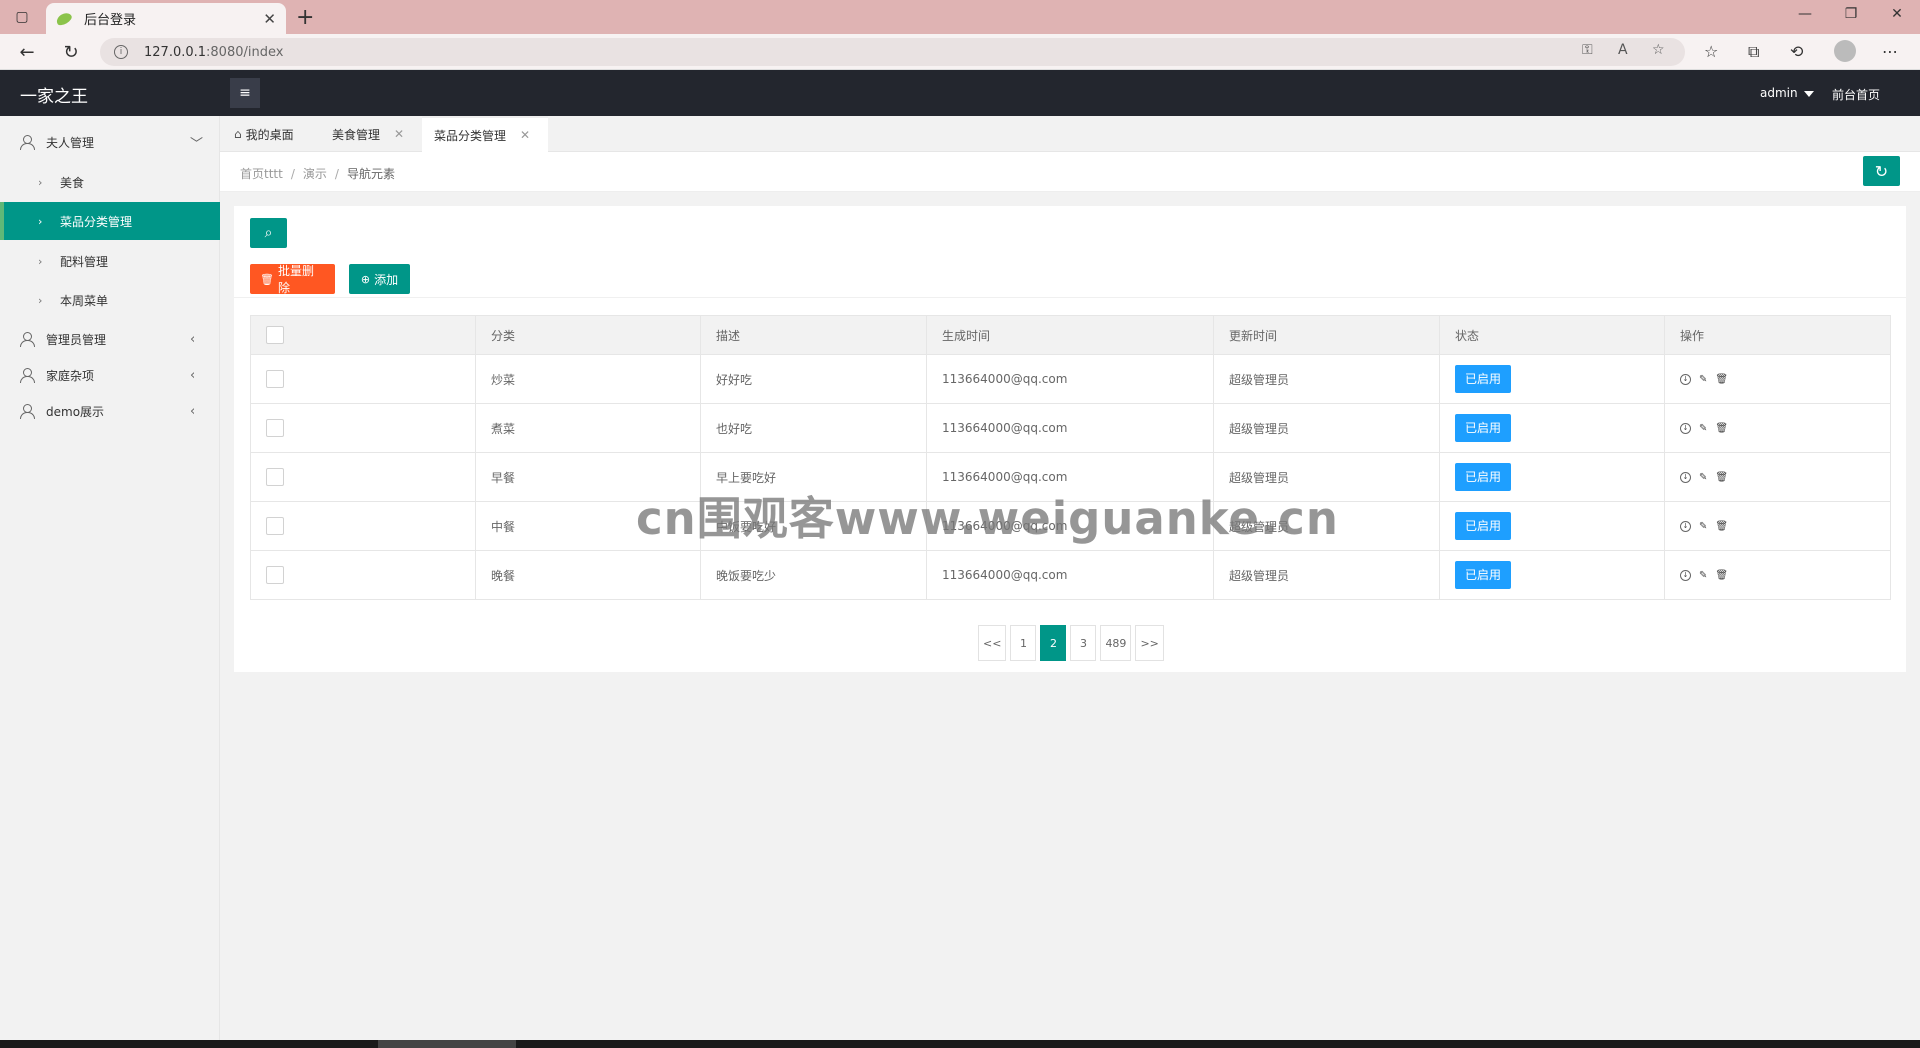  I want to click on favorites-icon: ☆, so click(1711, 51).